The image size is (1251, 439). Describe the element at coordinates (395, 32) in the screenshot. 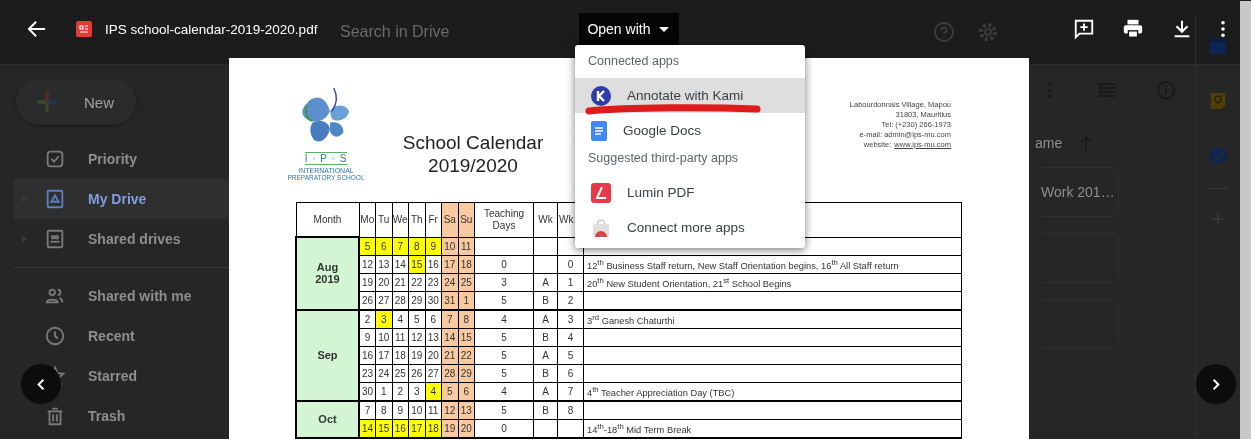

I see `search-field: Search in Drive` at that location.